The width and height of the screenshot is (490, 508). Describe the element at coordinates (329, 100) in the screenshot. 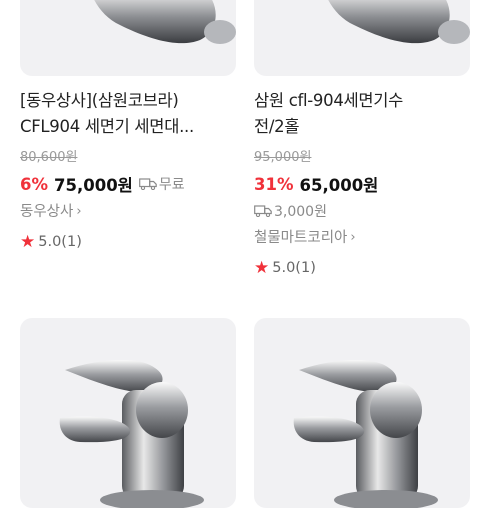

I see `product-title-line1: 삼원 cfl-904세면기수` at that location.